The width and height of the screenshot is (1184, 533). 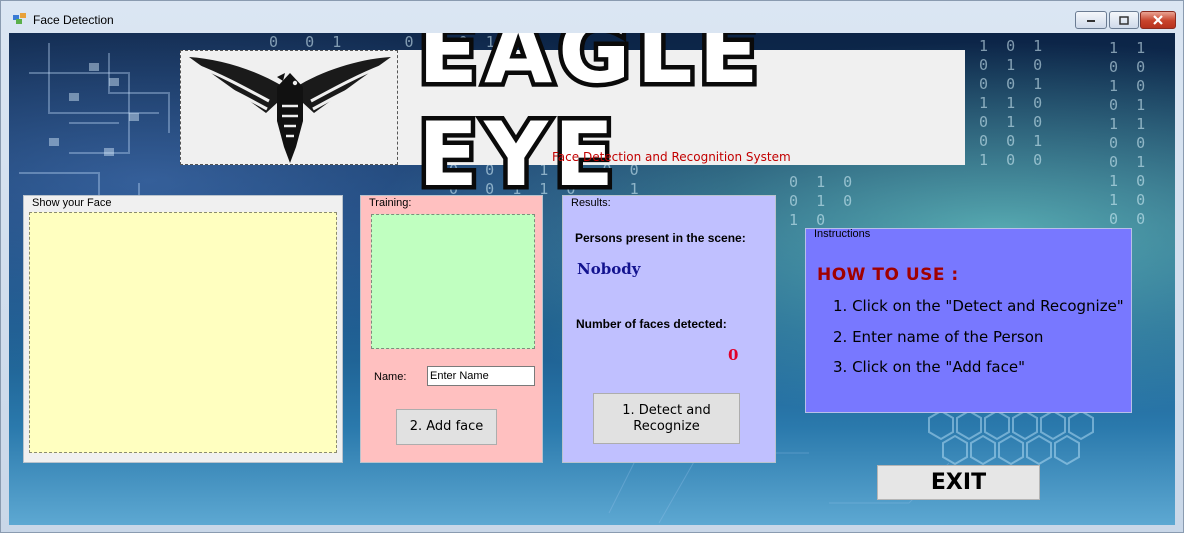 I want to click on close-button, so click(x=1158, y=20).